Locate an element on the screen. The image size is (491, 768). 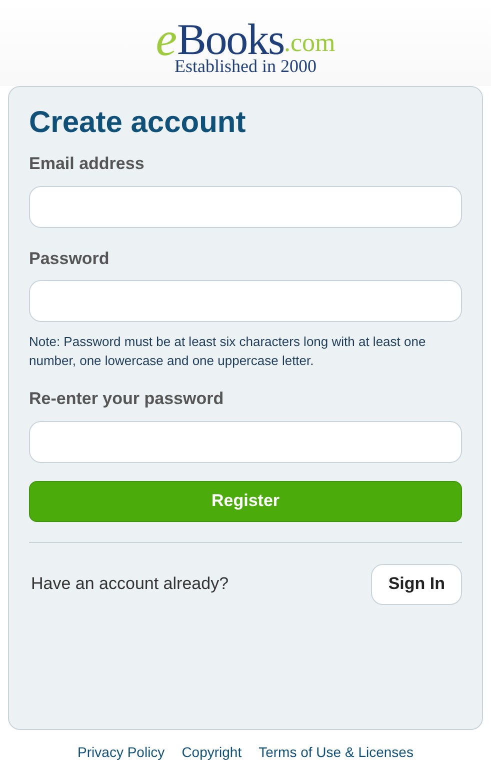
logo-letter: e is located at coordinates (167, 40).